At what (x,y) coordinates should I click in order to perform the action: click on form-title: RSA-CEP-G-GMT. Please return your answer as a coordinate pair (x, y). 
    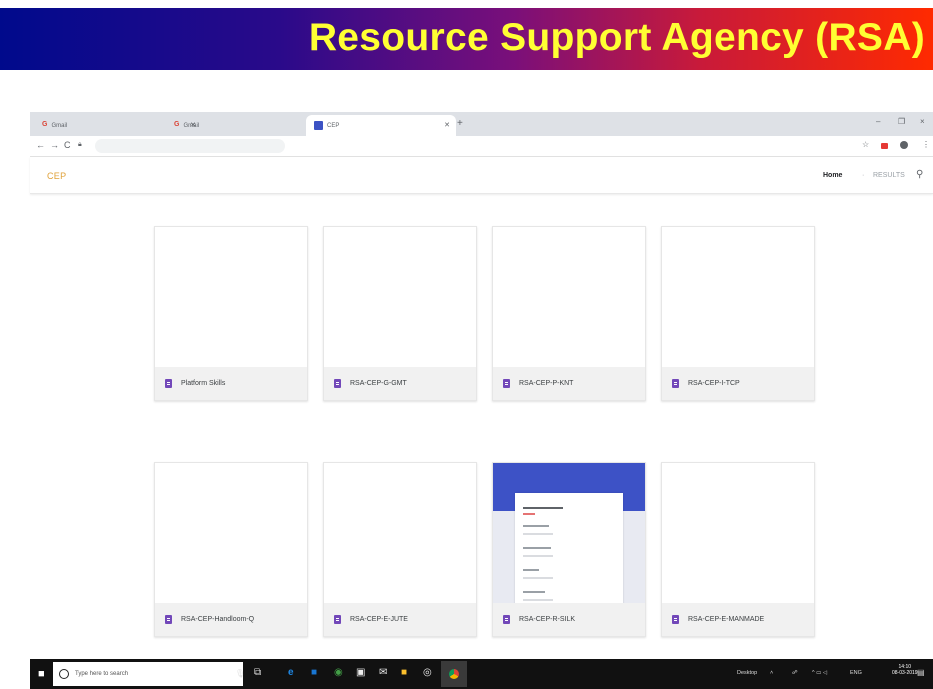
    Looking at the image, I should click on (378, 383).